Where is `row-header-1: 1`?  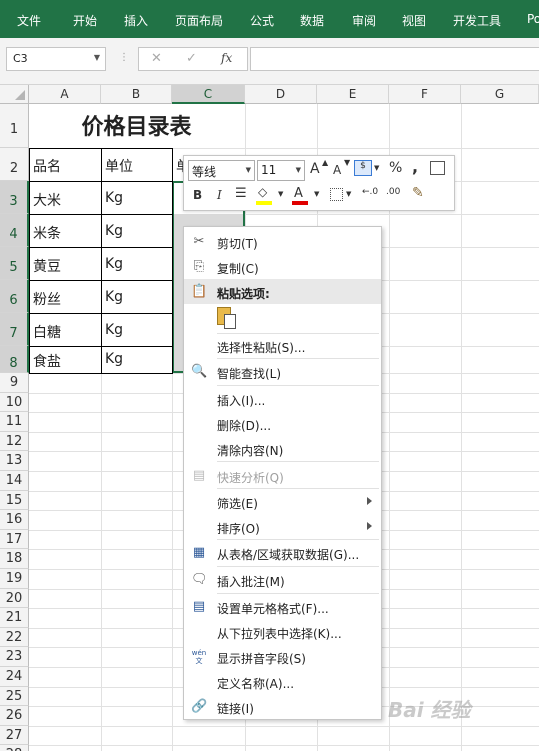 row-header-1: 1 is located at coordinates (14, 126).